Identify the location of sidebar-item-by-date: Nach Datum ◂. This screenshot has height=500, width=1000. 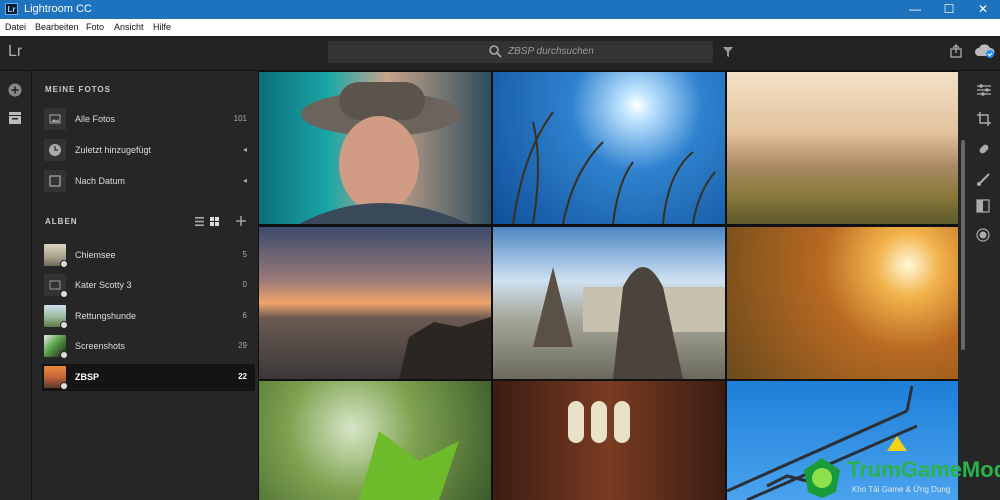
(148, 181).